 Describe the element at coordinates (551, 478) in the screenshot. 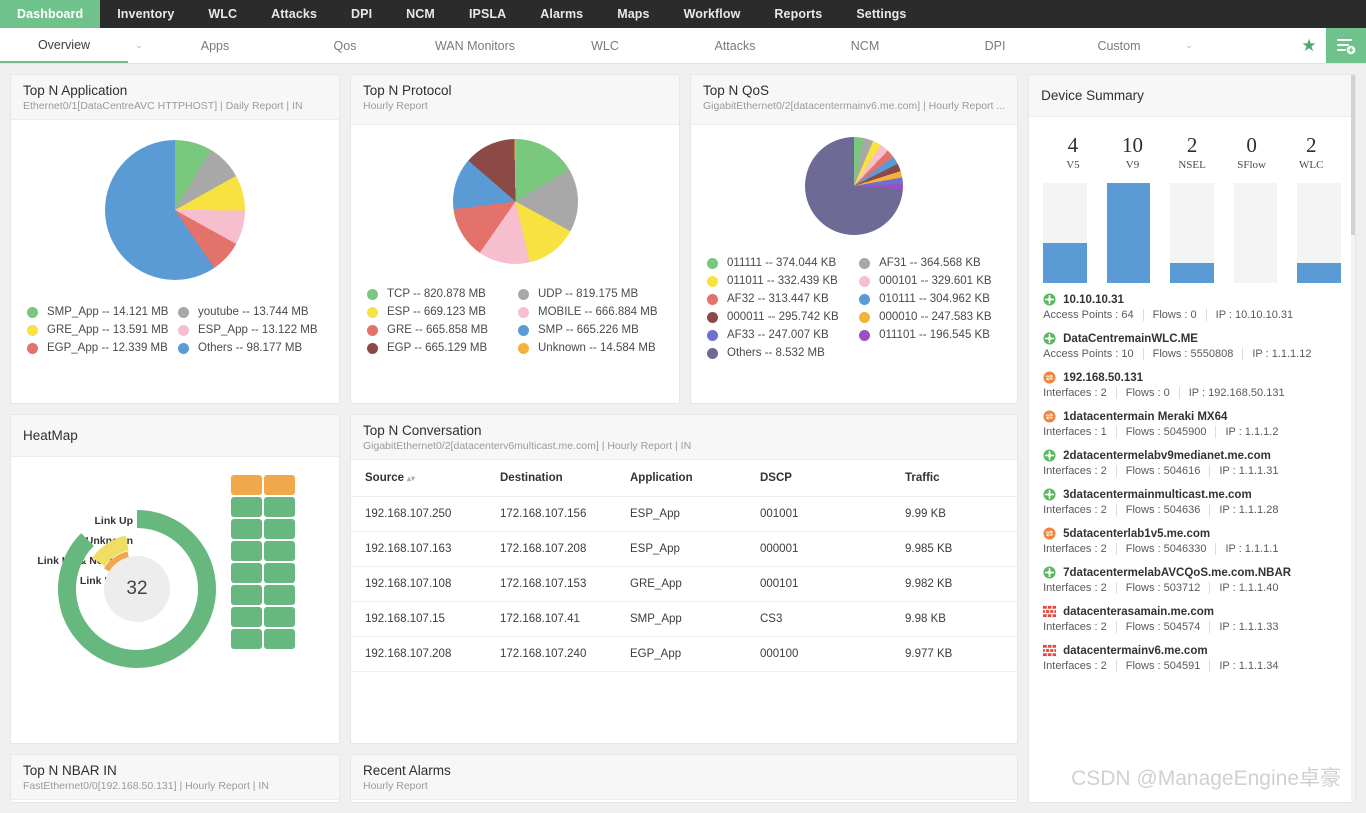

I see `table-column-header-destination: Destination` at that location.